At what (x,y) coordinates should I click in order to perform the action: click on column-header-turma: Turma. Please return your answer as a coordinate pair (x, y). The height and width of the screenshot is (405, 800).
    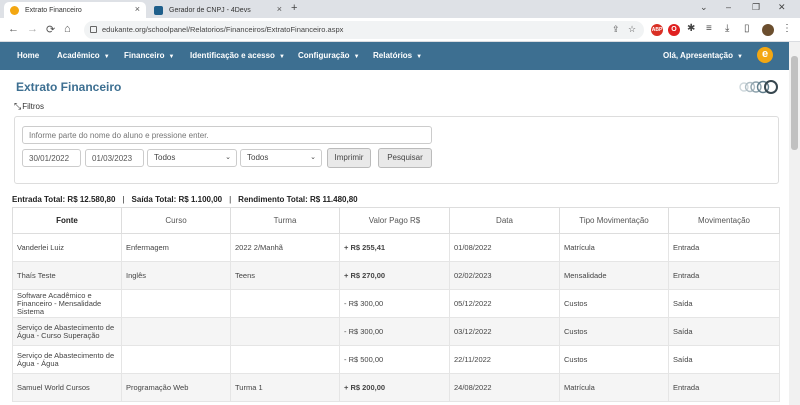
    Looking at the image, I should click on (285, 220).